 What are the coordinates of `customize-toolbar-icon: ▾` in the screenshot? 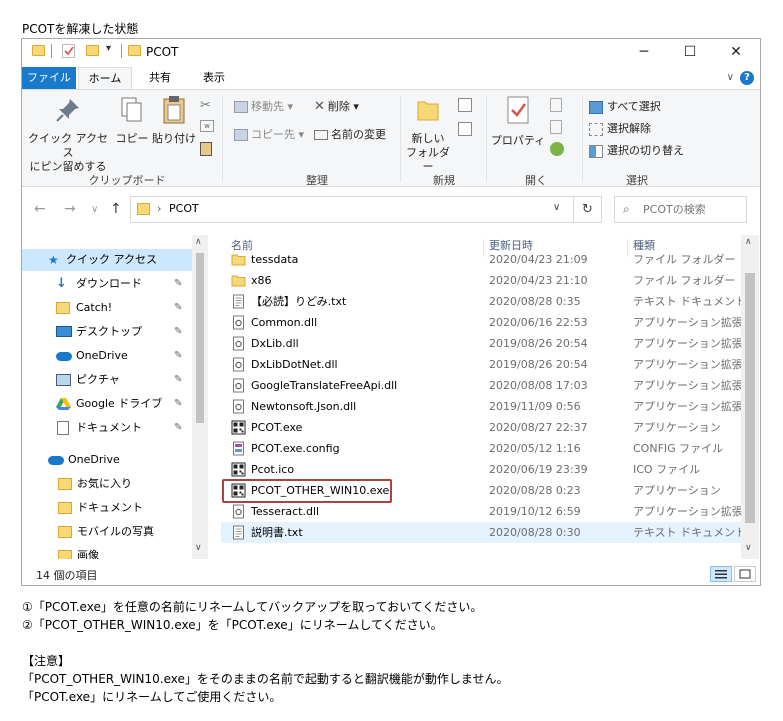 It's located at (108, 48).